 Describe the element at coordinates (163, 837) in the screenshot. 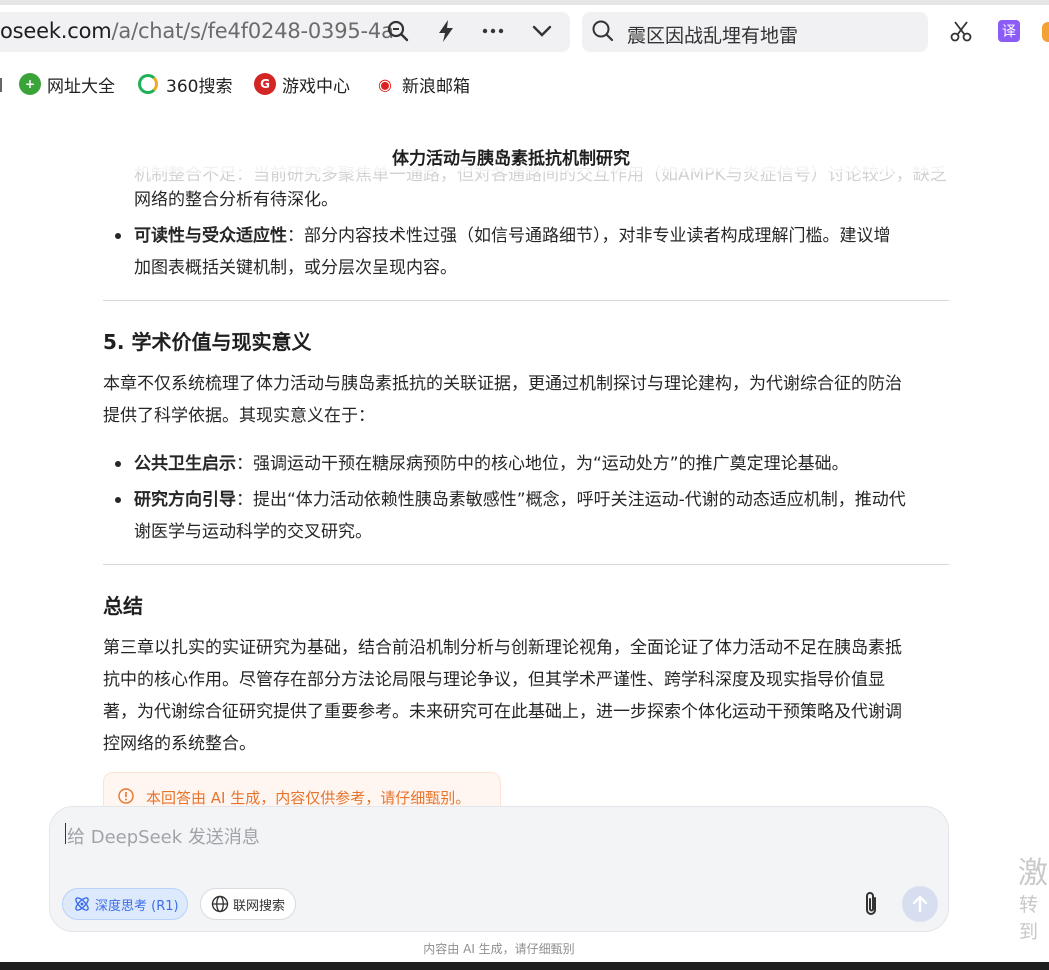

I see `message-placeholder: 给 DeepSeek 发送消息` at that location.